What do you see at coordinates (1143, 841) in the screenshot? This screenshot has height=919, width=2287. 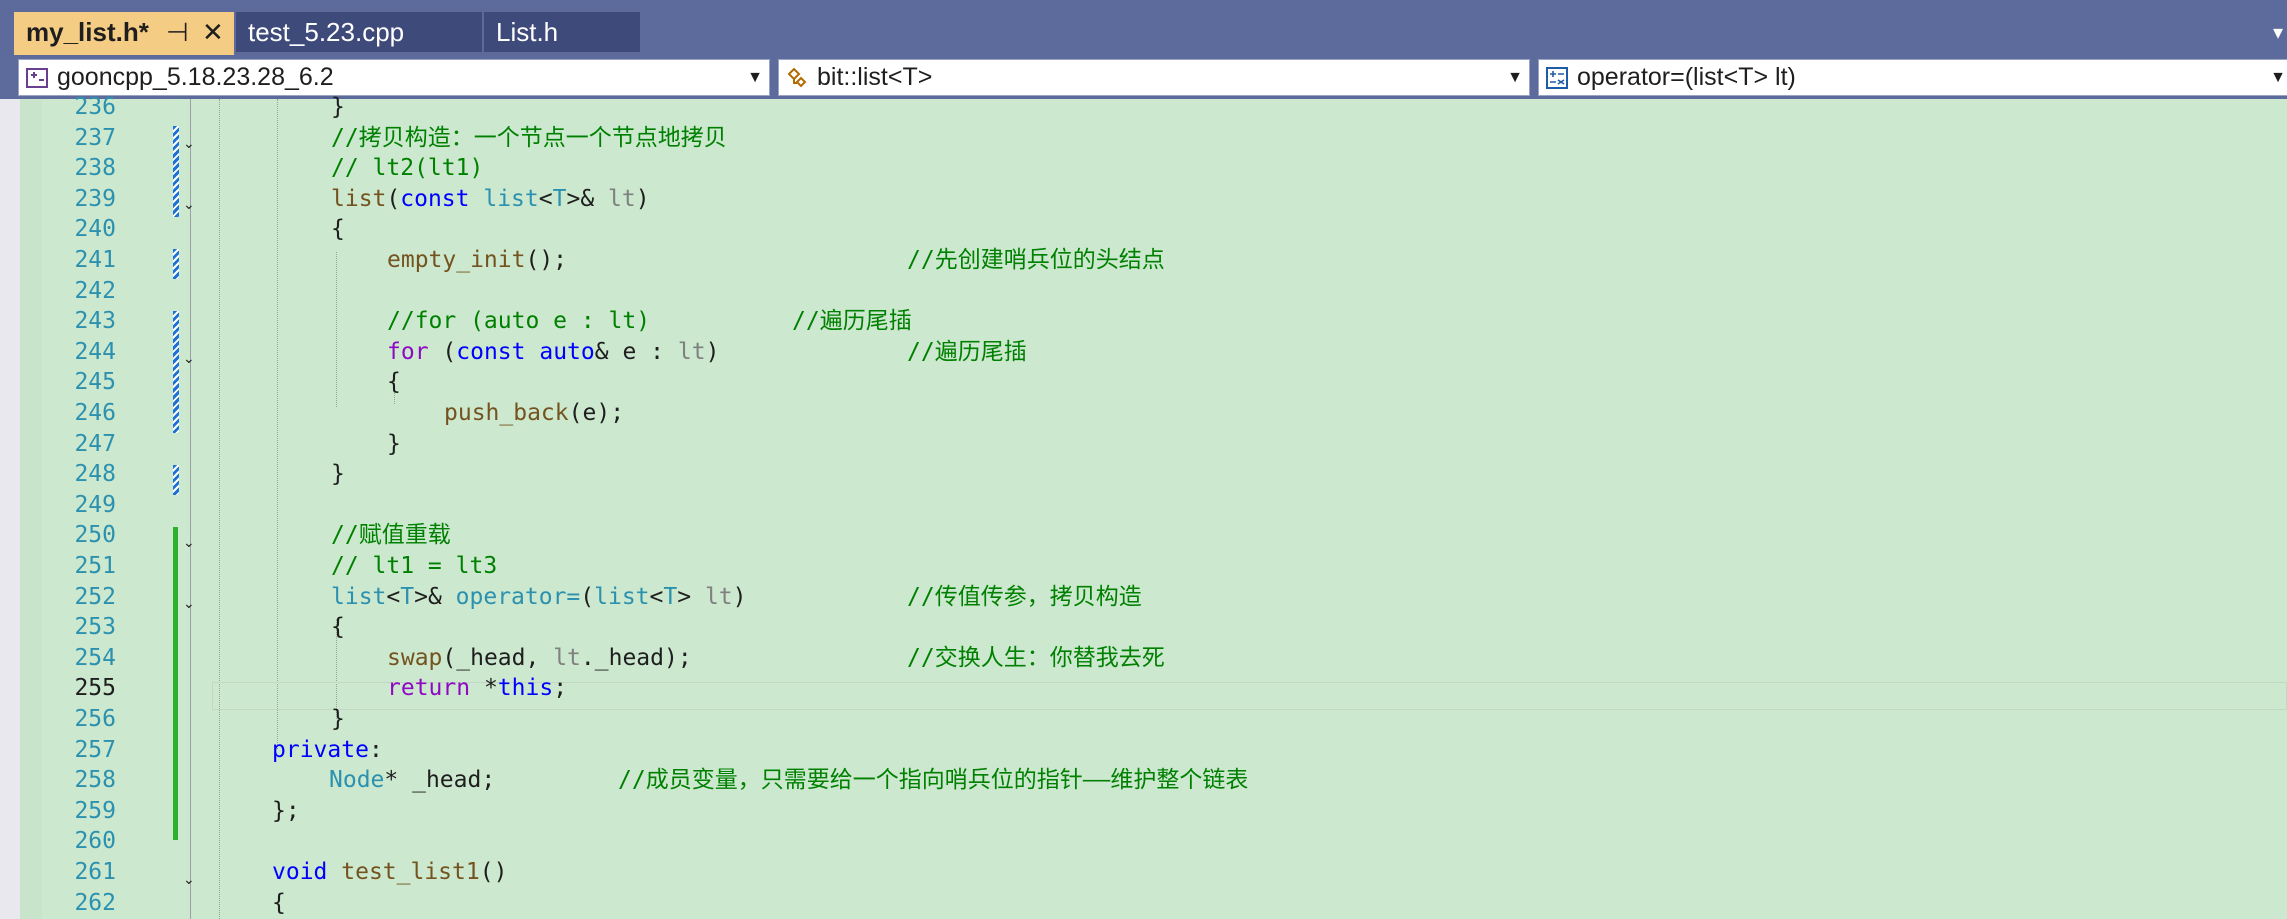 I see `code-line: 260` at bounding box center [1143, 841].